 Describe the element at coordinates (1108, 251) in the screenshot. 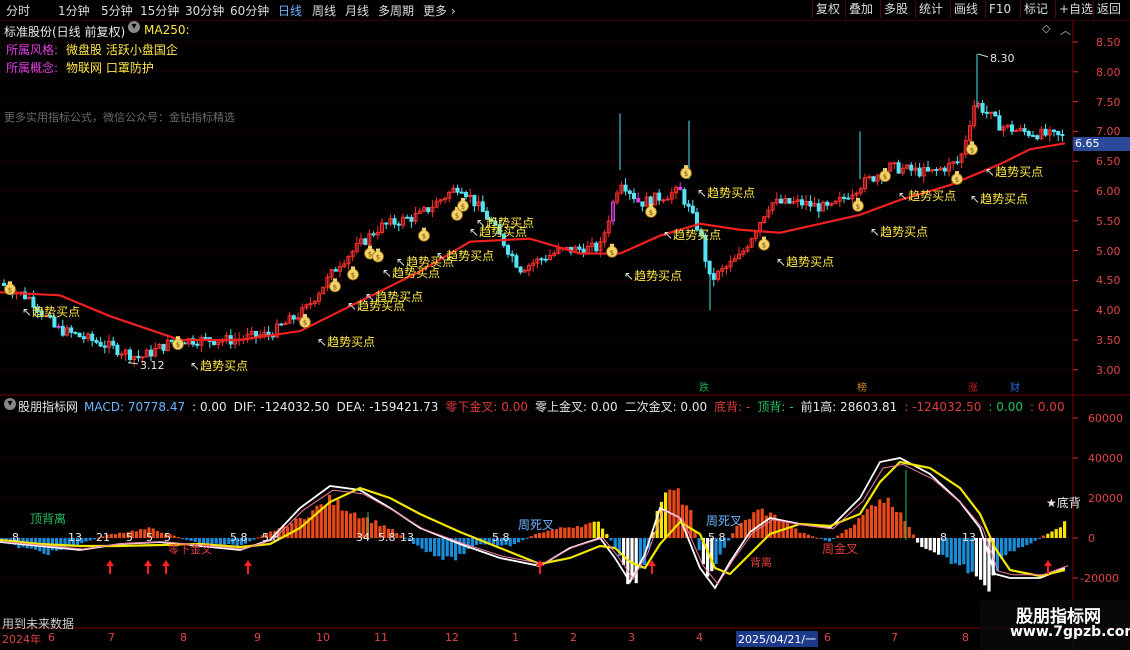

I see `price-axis-label: 5.00` at that location.